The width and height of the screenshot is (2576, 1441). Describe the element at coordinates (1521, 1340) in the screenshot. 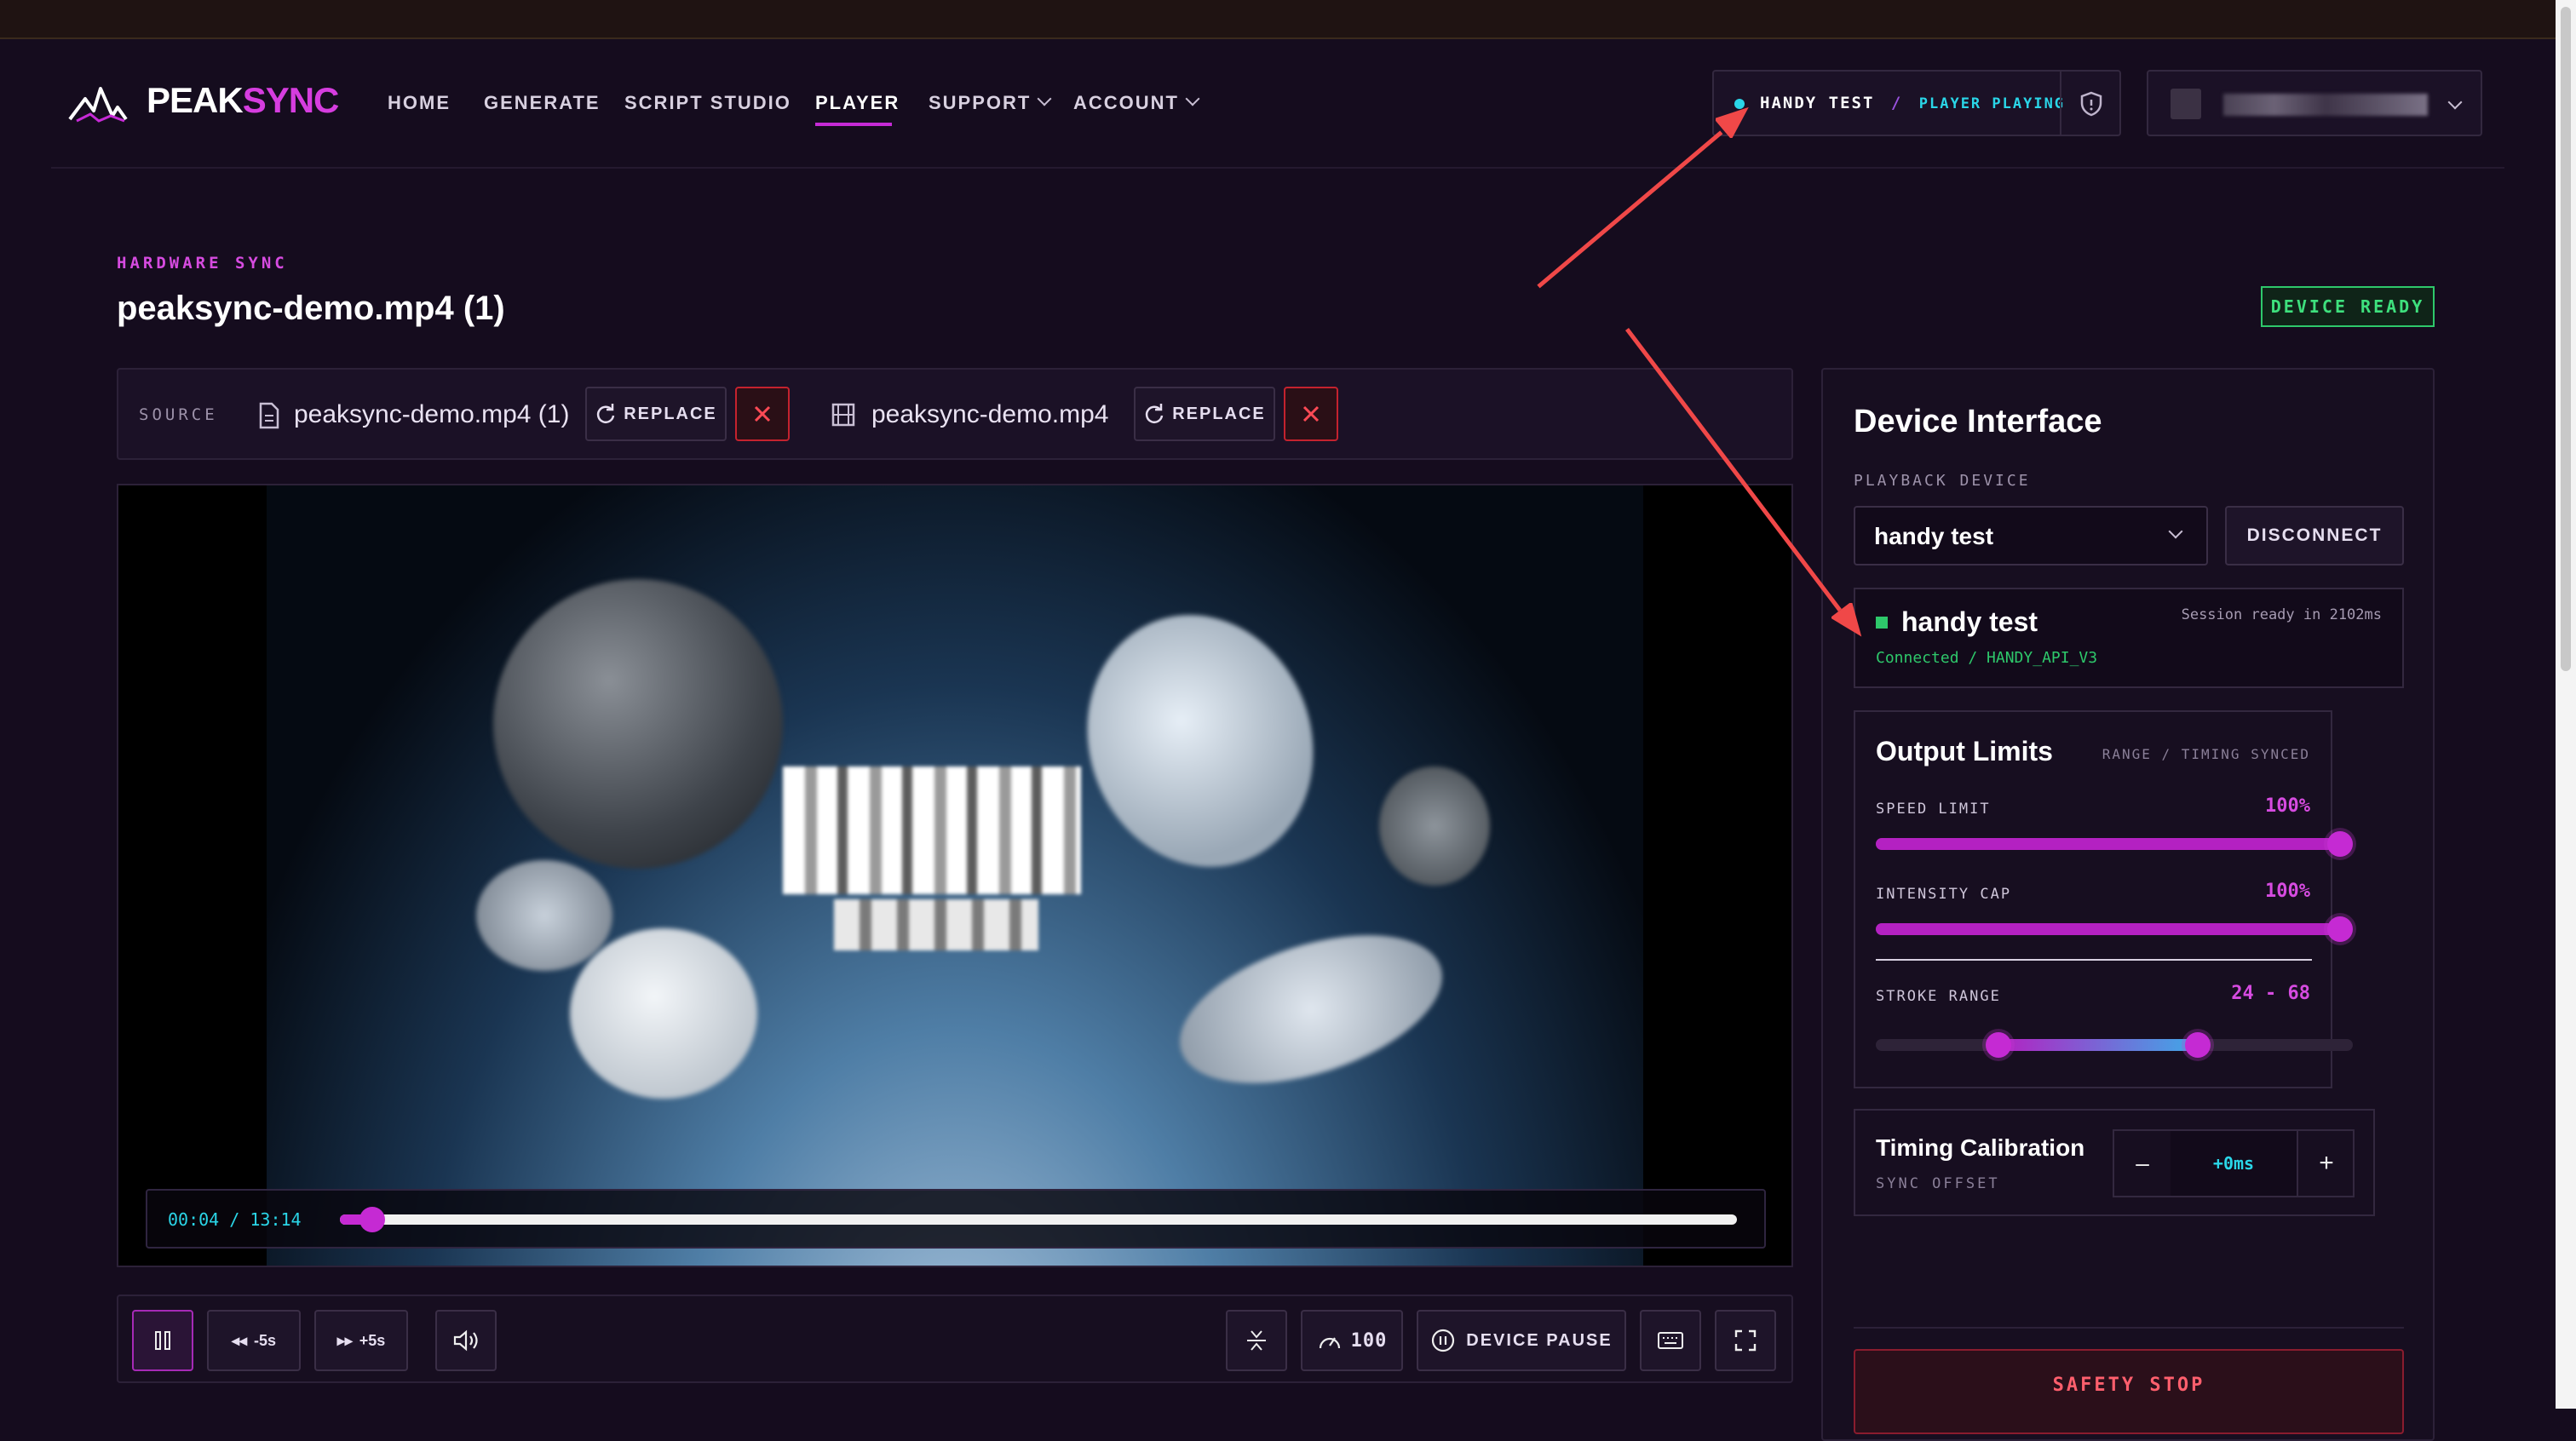

I see `device-pause-button: DEVICE PAUSE` at that location.